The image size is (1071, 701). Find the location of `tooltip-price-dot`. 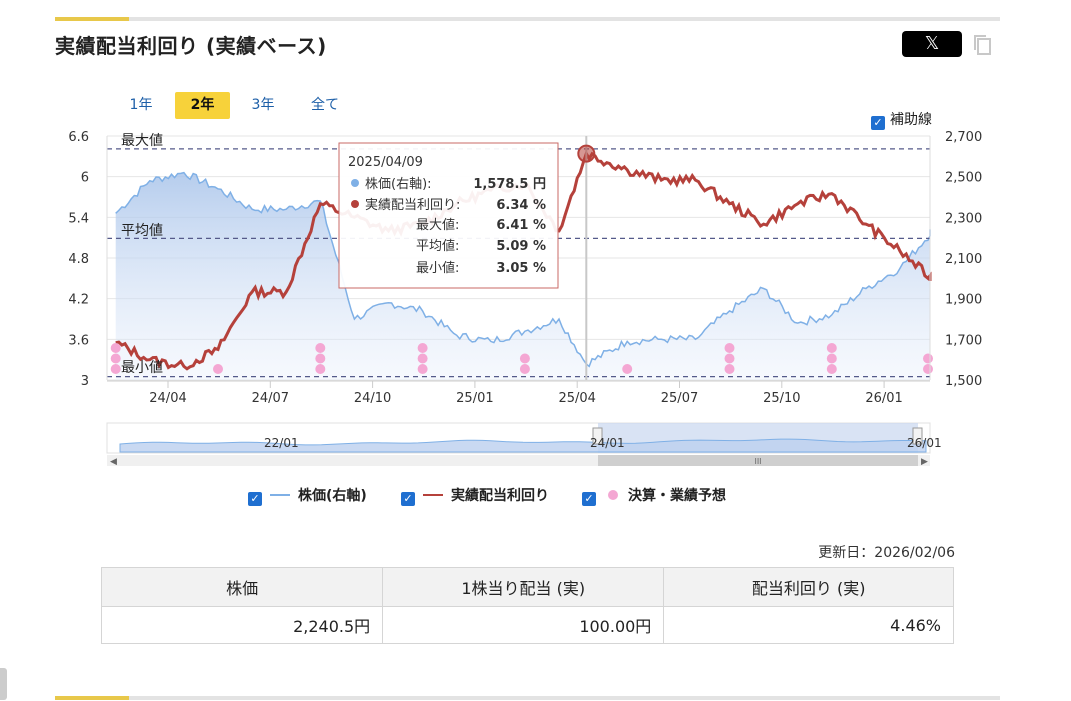

tooltip-price-dot is located at coordinates (355, 183).